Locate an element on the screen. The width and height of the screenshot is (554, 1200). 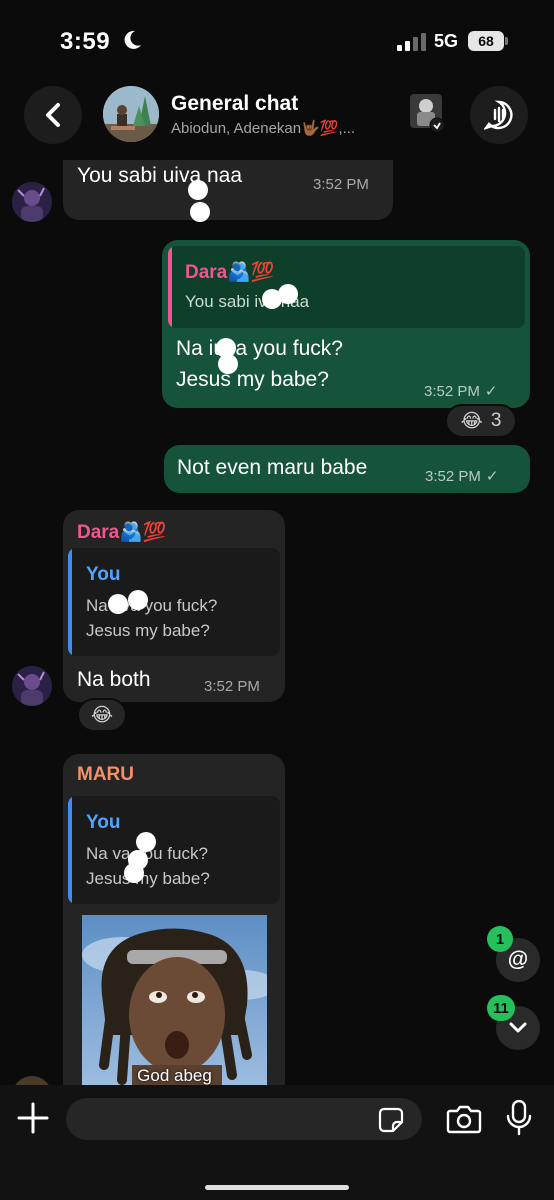
signal-icon is located at coordinates (411, 42).